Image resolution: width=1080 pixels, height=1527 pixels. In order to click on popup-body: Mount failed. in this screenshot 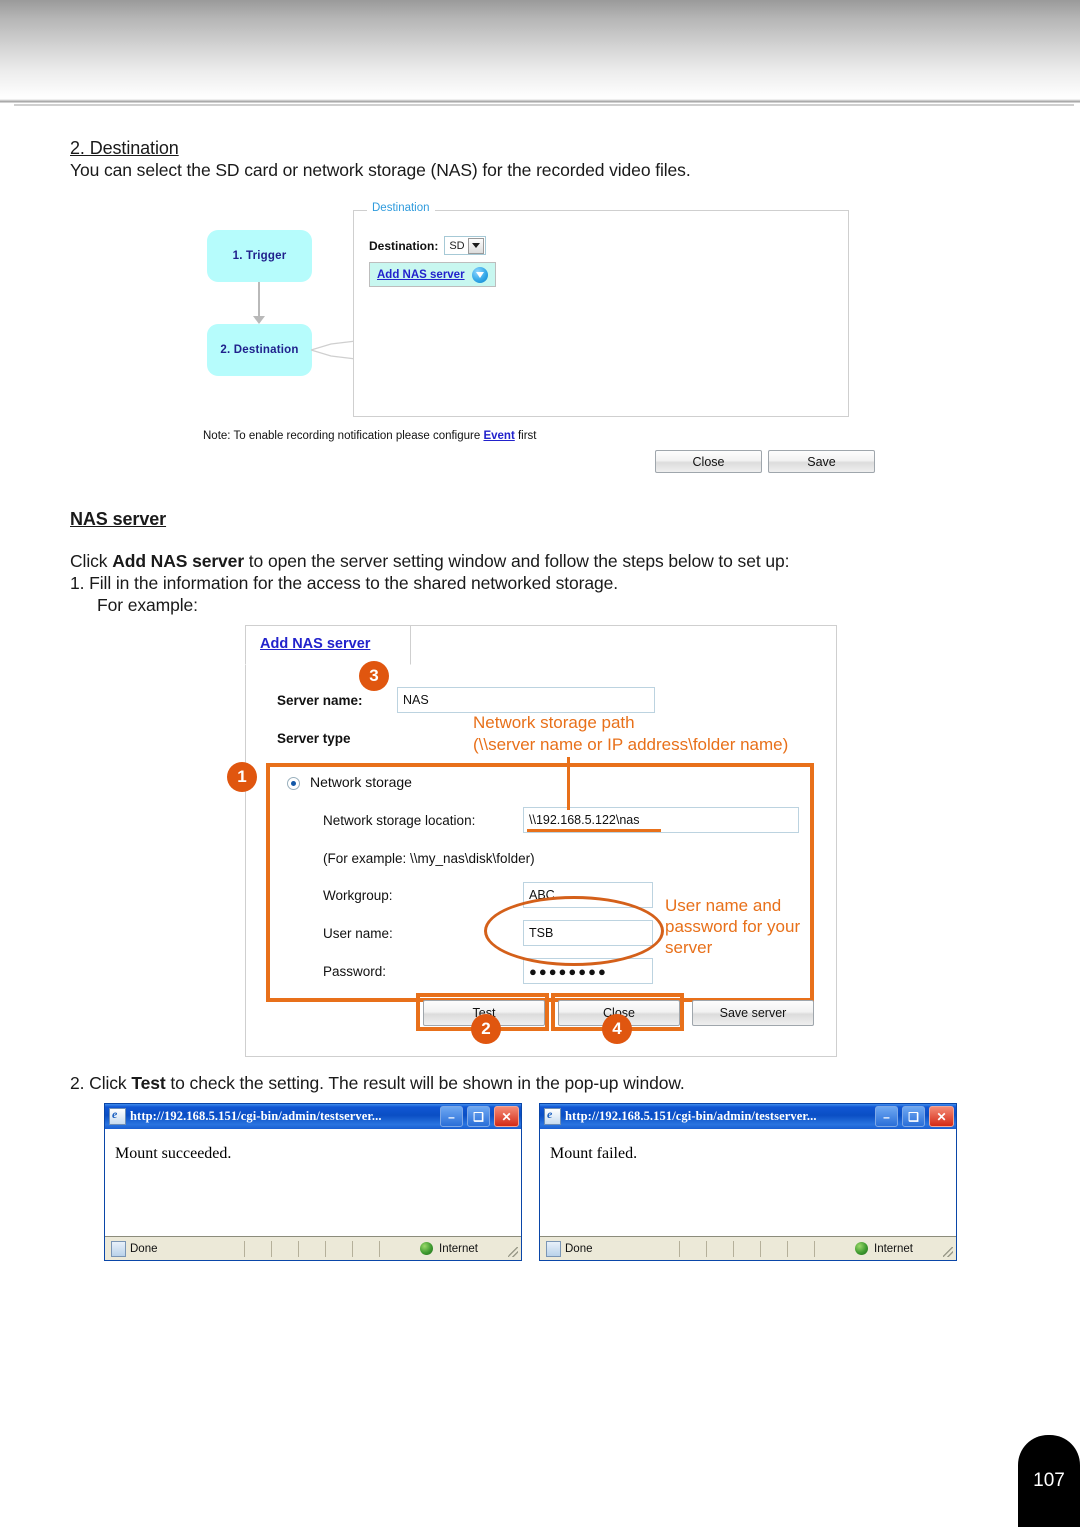, I will do `click(748, 1183)`.